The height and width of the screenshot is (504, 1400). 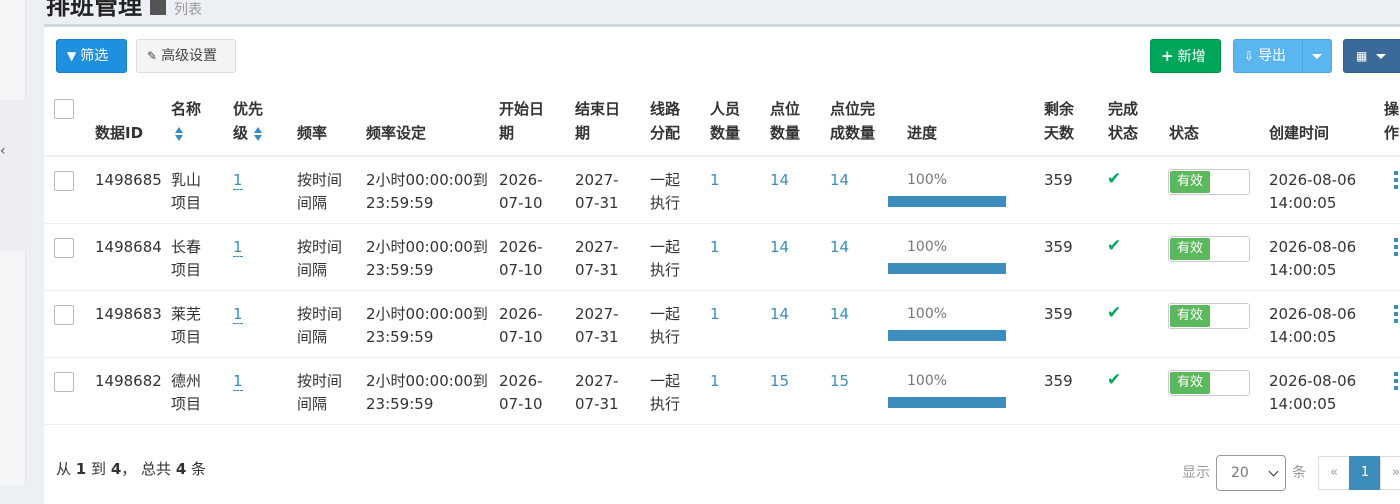 I want to click on plus-icon: +, so click(x=1167, y=56).